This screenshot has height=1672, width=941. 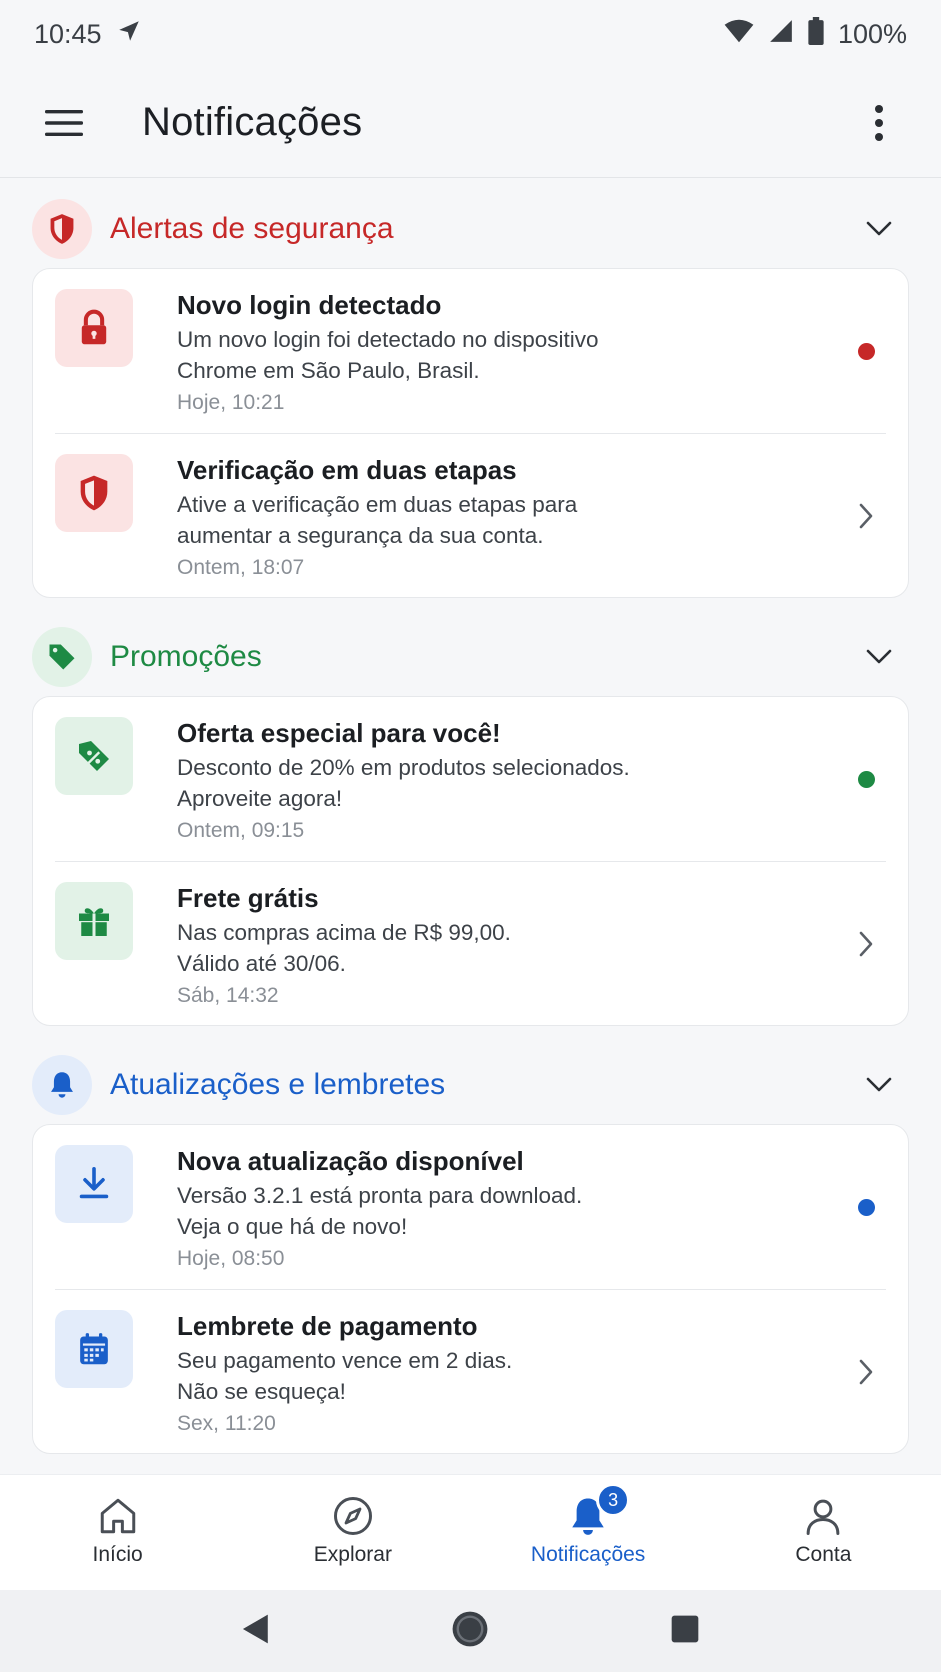 What do you see at coordinates (588, 1532) in the screenshot?
I see `nav-item-notifications: 3 Notificações` at bounding box center [588, 1532].